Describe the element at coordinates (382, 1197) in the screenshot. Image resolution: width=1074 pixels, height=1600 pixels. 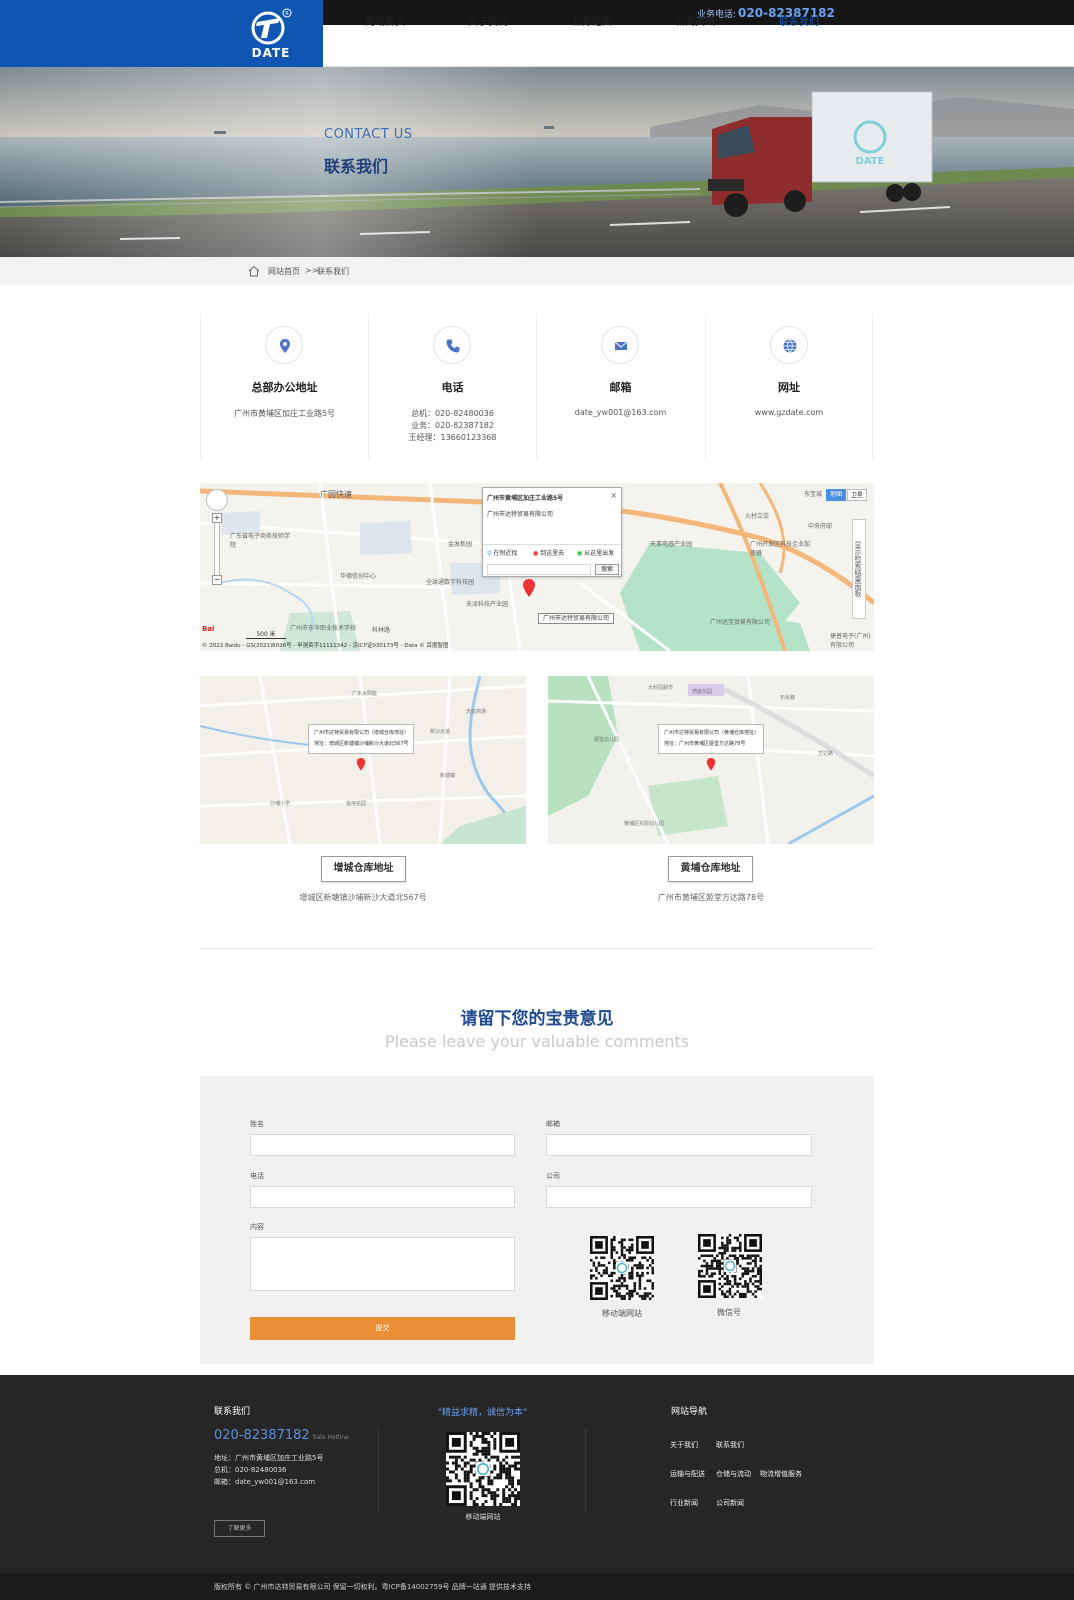
I see `phone-input` at that location.